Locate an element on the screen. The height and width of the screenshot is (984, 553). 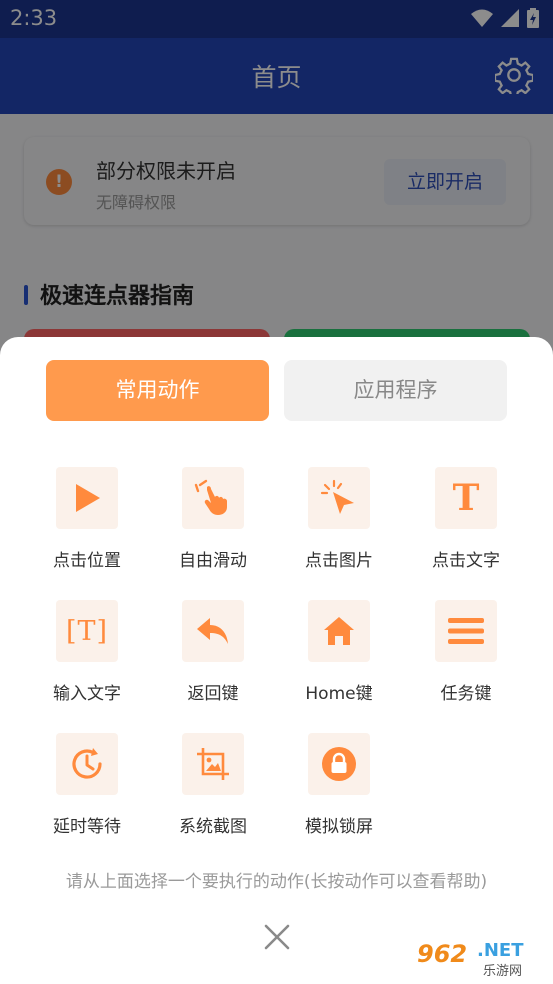
input-text-icon: [T] is located at coordinates (87, 631).